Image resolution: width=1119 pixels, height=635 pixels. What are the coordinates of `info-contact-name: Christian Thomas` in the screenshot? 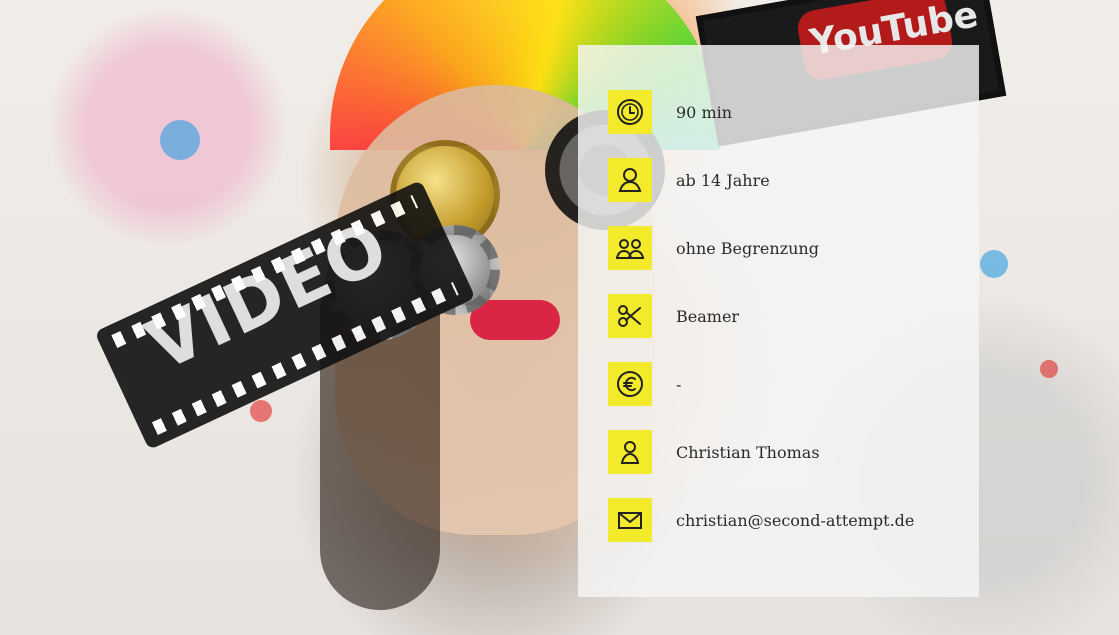 It's located at (748, 452).